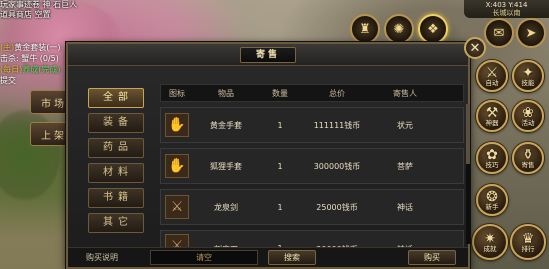  I want to click on category-medicine: 药品, so click(116, 148).